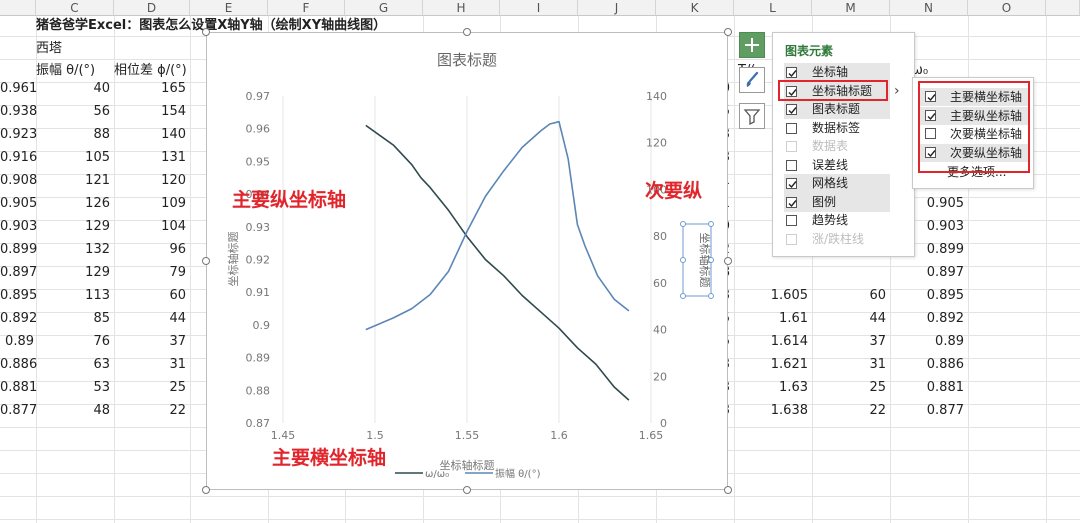 The height and width of the screenshot is (523, 1080). Describe the element at coordinates (927, 364) in the screenshot. I see `cell-n: 0.886` at that location.